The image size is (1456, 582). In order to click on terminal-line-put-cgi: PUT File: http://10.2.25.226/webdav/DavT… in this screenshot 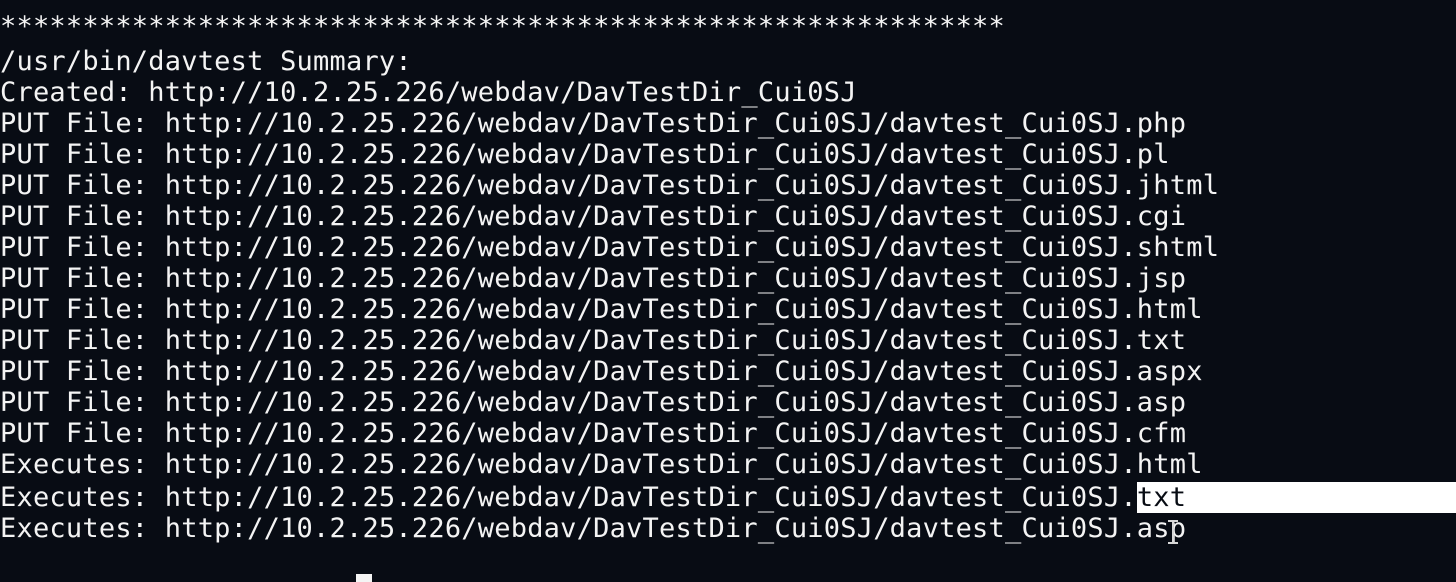, I will do `click(593, 216)`.